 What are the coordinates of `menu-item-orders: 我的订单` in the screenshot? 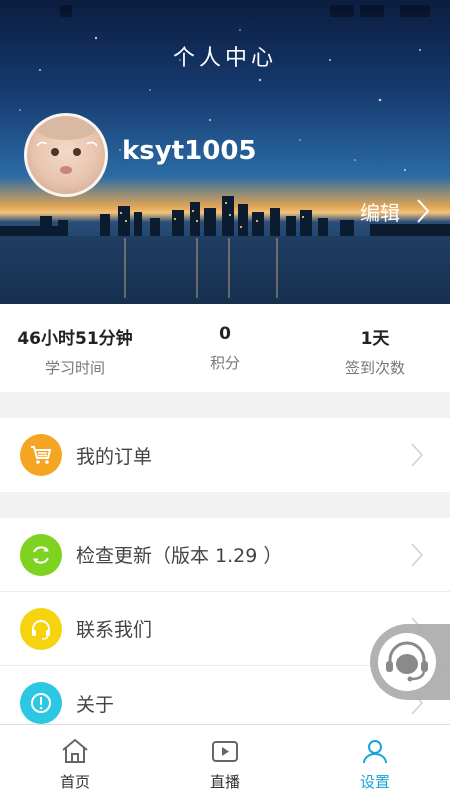 It's located at (225, 455).